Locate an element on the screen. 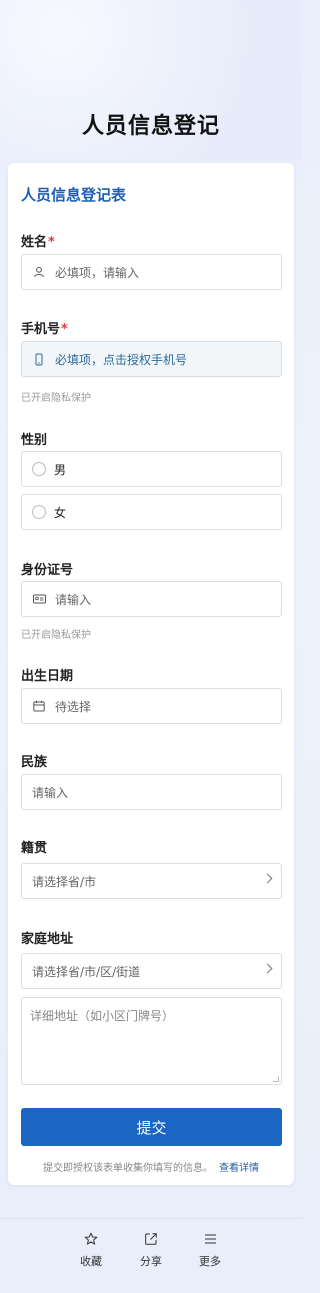 This screenshot has height=1293, width=320. nav-favorite: 收藏 is located at coordinates (91, 1250).